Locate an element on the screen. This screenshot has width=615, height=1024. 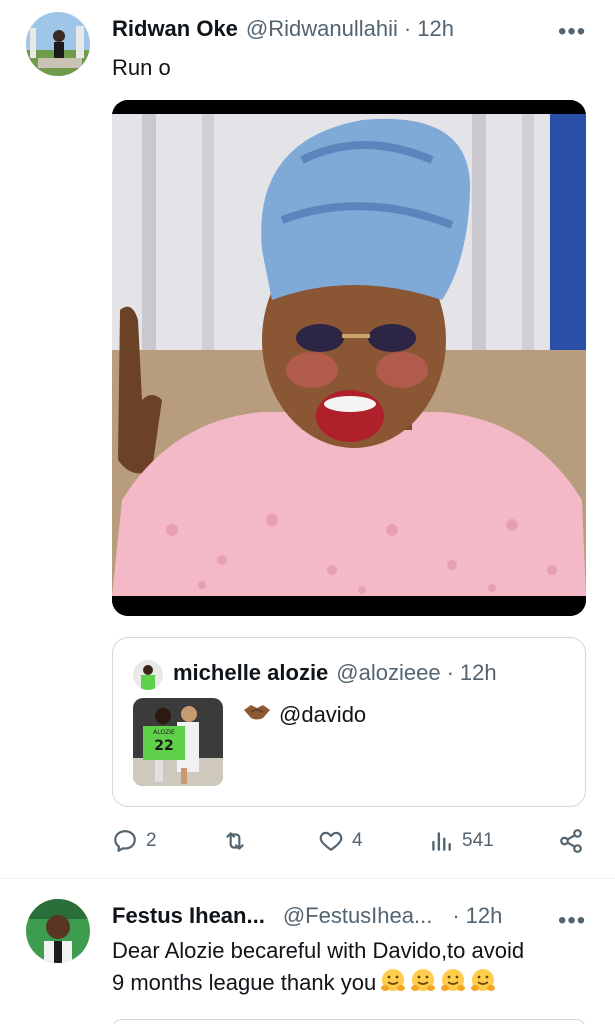
user-handle: @Ridwanullahii is located at coordinates (322, 29).